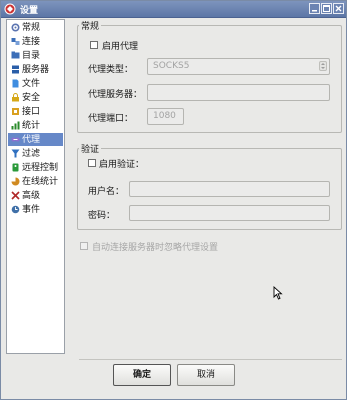 This screenshot has height=400, width=347. What do you see at coordinates (314, 11) in the screenshot?
I see `minimize-icon` at bounding box center [314, 11].